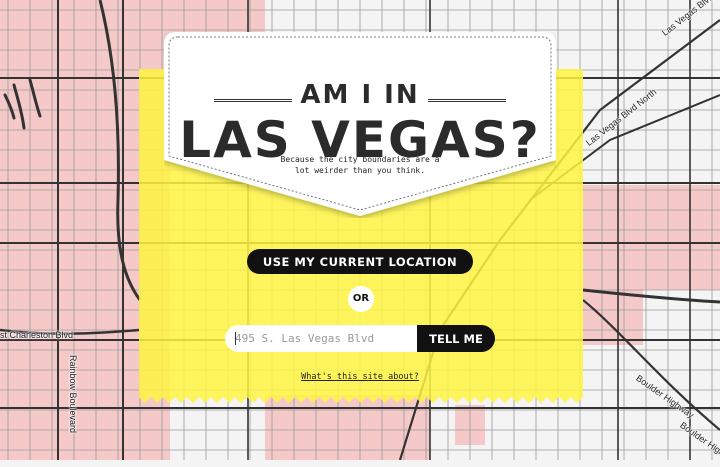 The image size is (720, 467). What do you see at coordinates (361, 299) in the screenshot?
I see `or-divider: OR` at bounding box center [361, 299].